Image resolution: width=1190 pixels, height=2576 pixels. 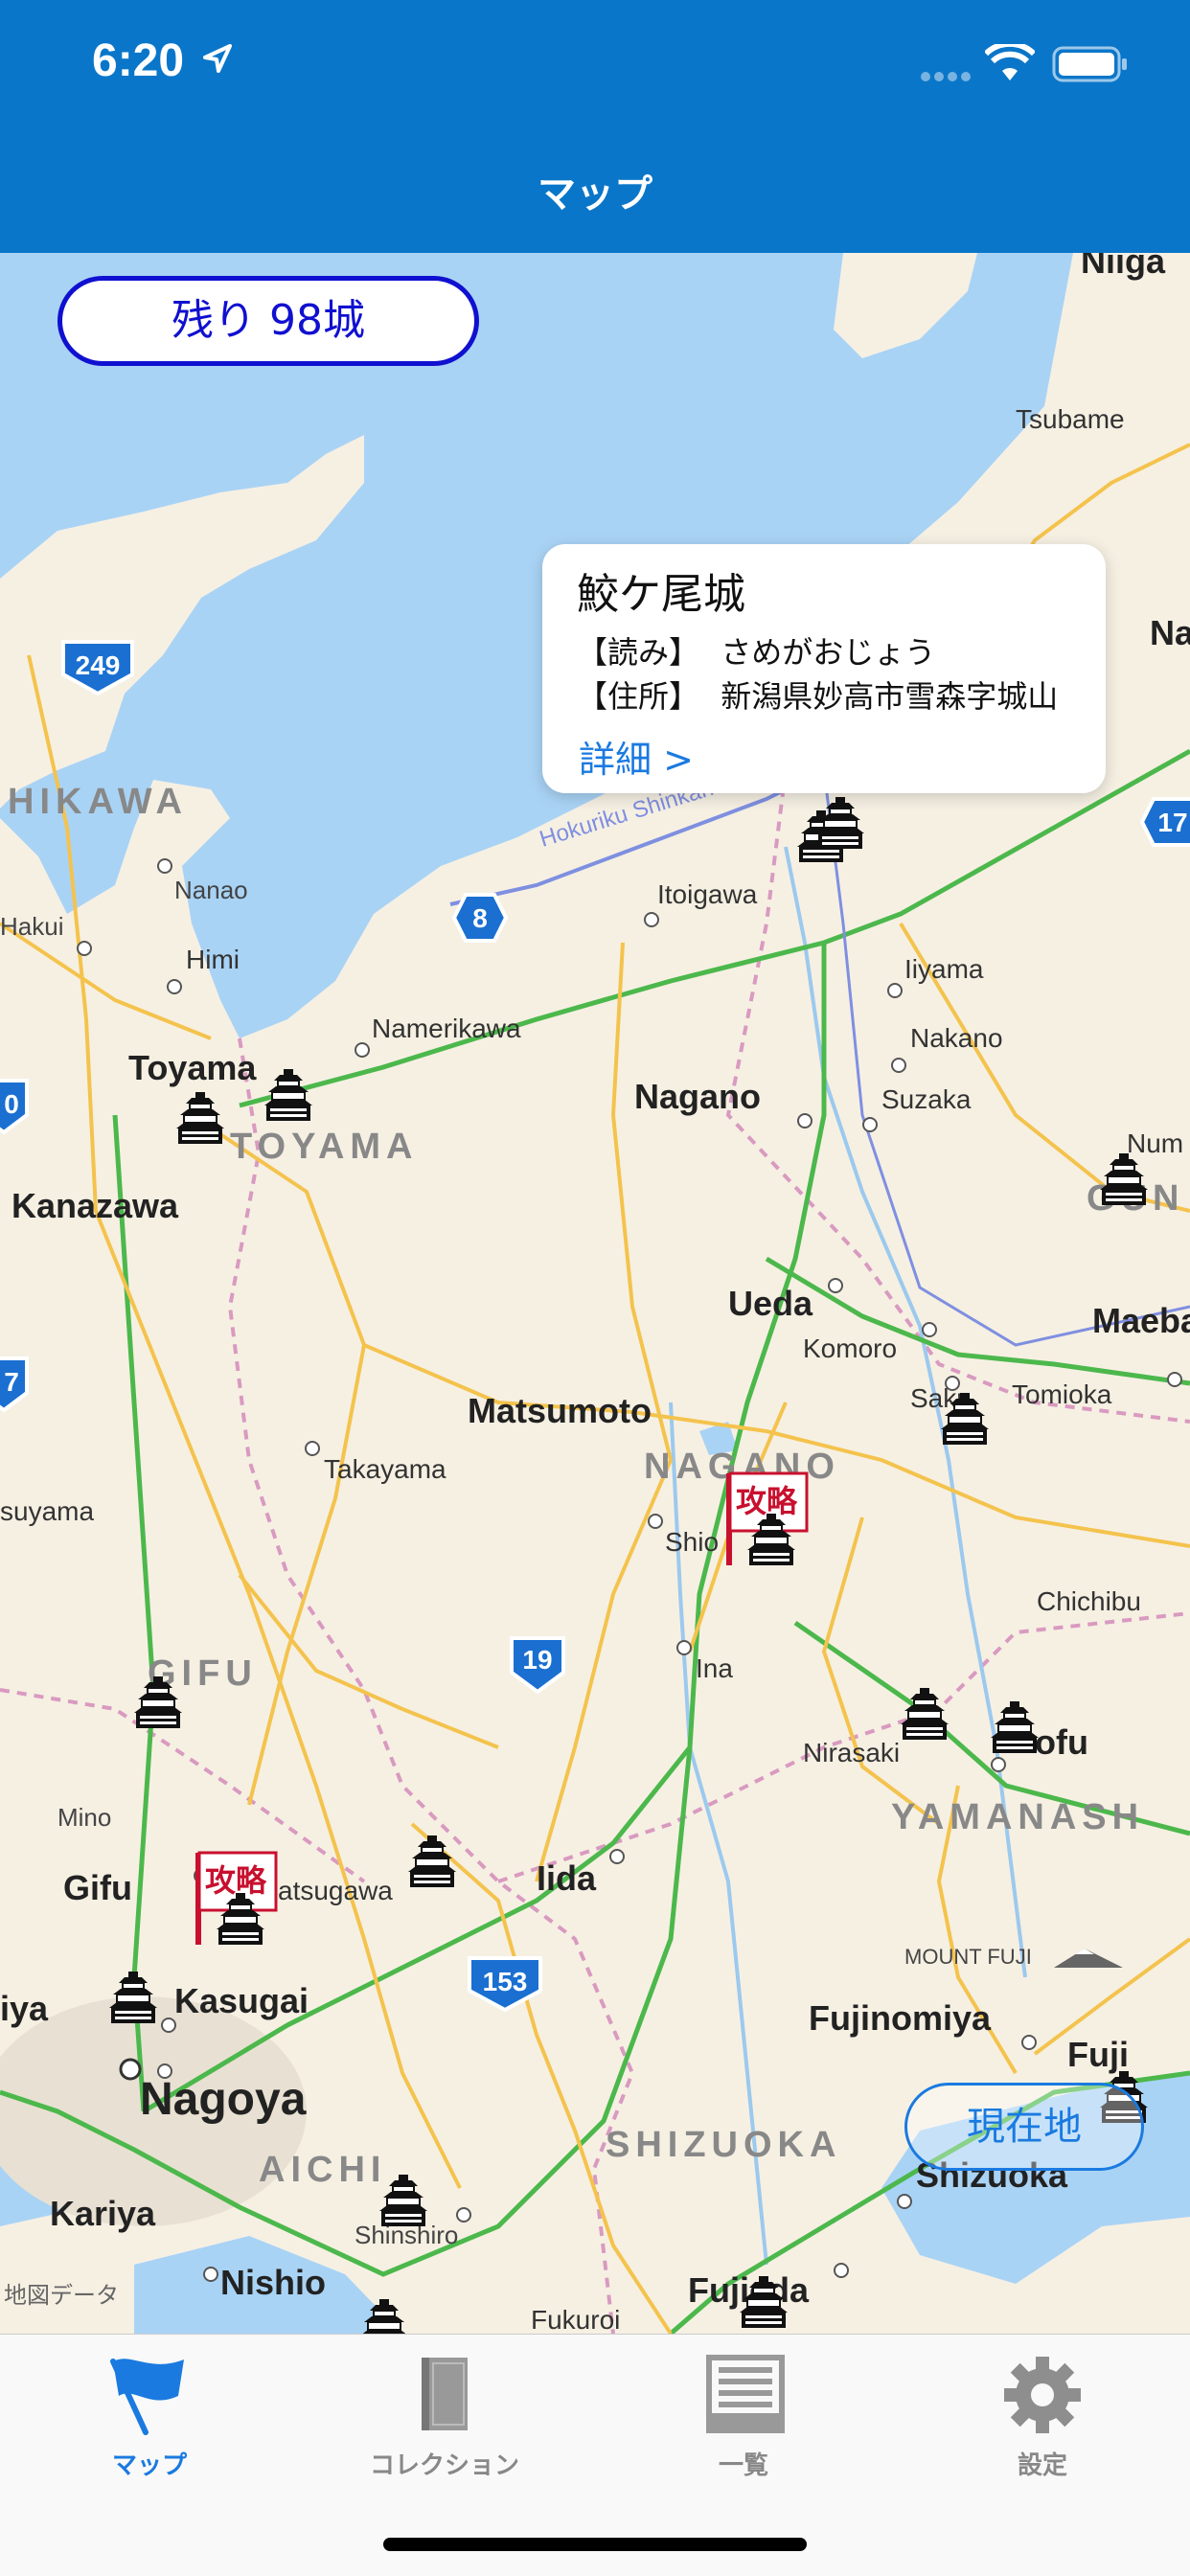 I want to click on place-na: Na, so click(x=1170, y=632).